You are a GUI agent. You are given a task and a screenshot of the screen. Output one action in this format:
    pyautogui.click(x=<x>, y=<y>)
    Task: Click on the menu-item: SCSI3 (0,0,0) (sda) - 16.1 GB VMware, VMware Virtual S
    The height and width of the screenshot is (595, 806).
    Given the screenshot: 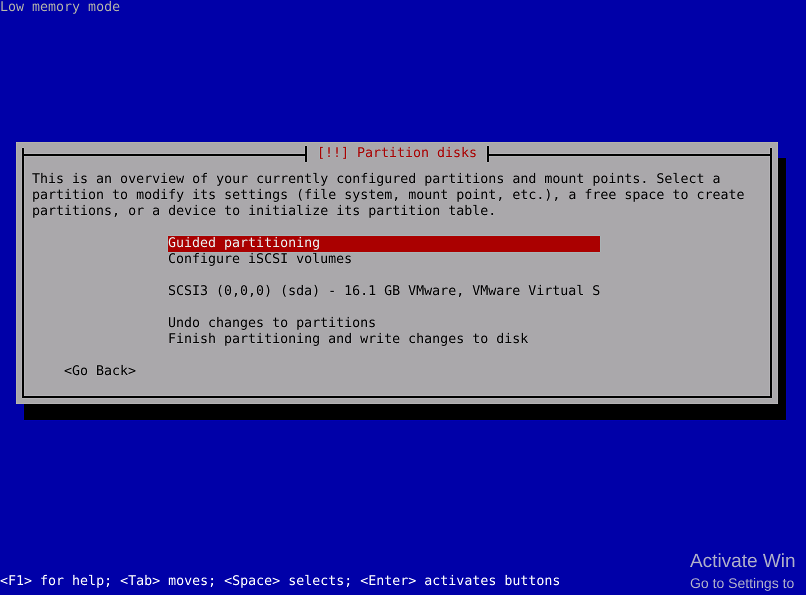 What is the action you would take?
    pyautogui.click(x=384, y=292)
    